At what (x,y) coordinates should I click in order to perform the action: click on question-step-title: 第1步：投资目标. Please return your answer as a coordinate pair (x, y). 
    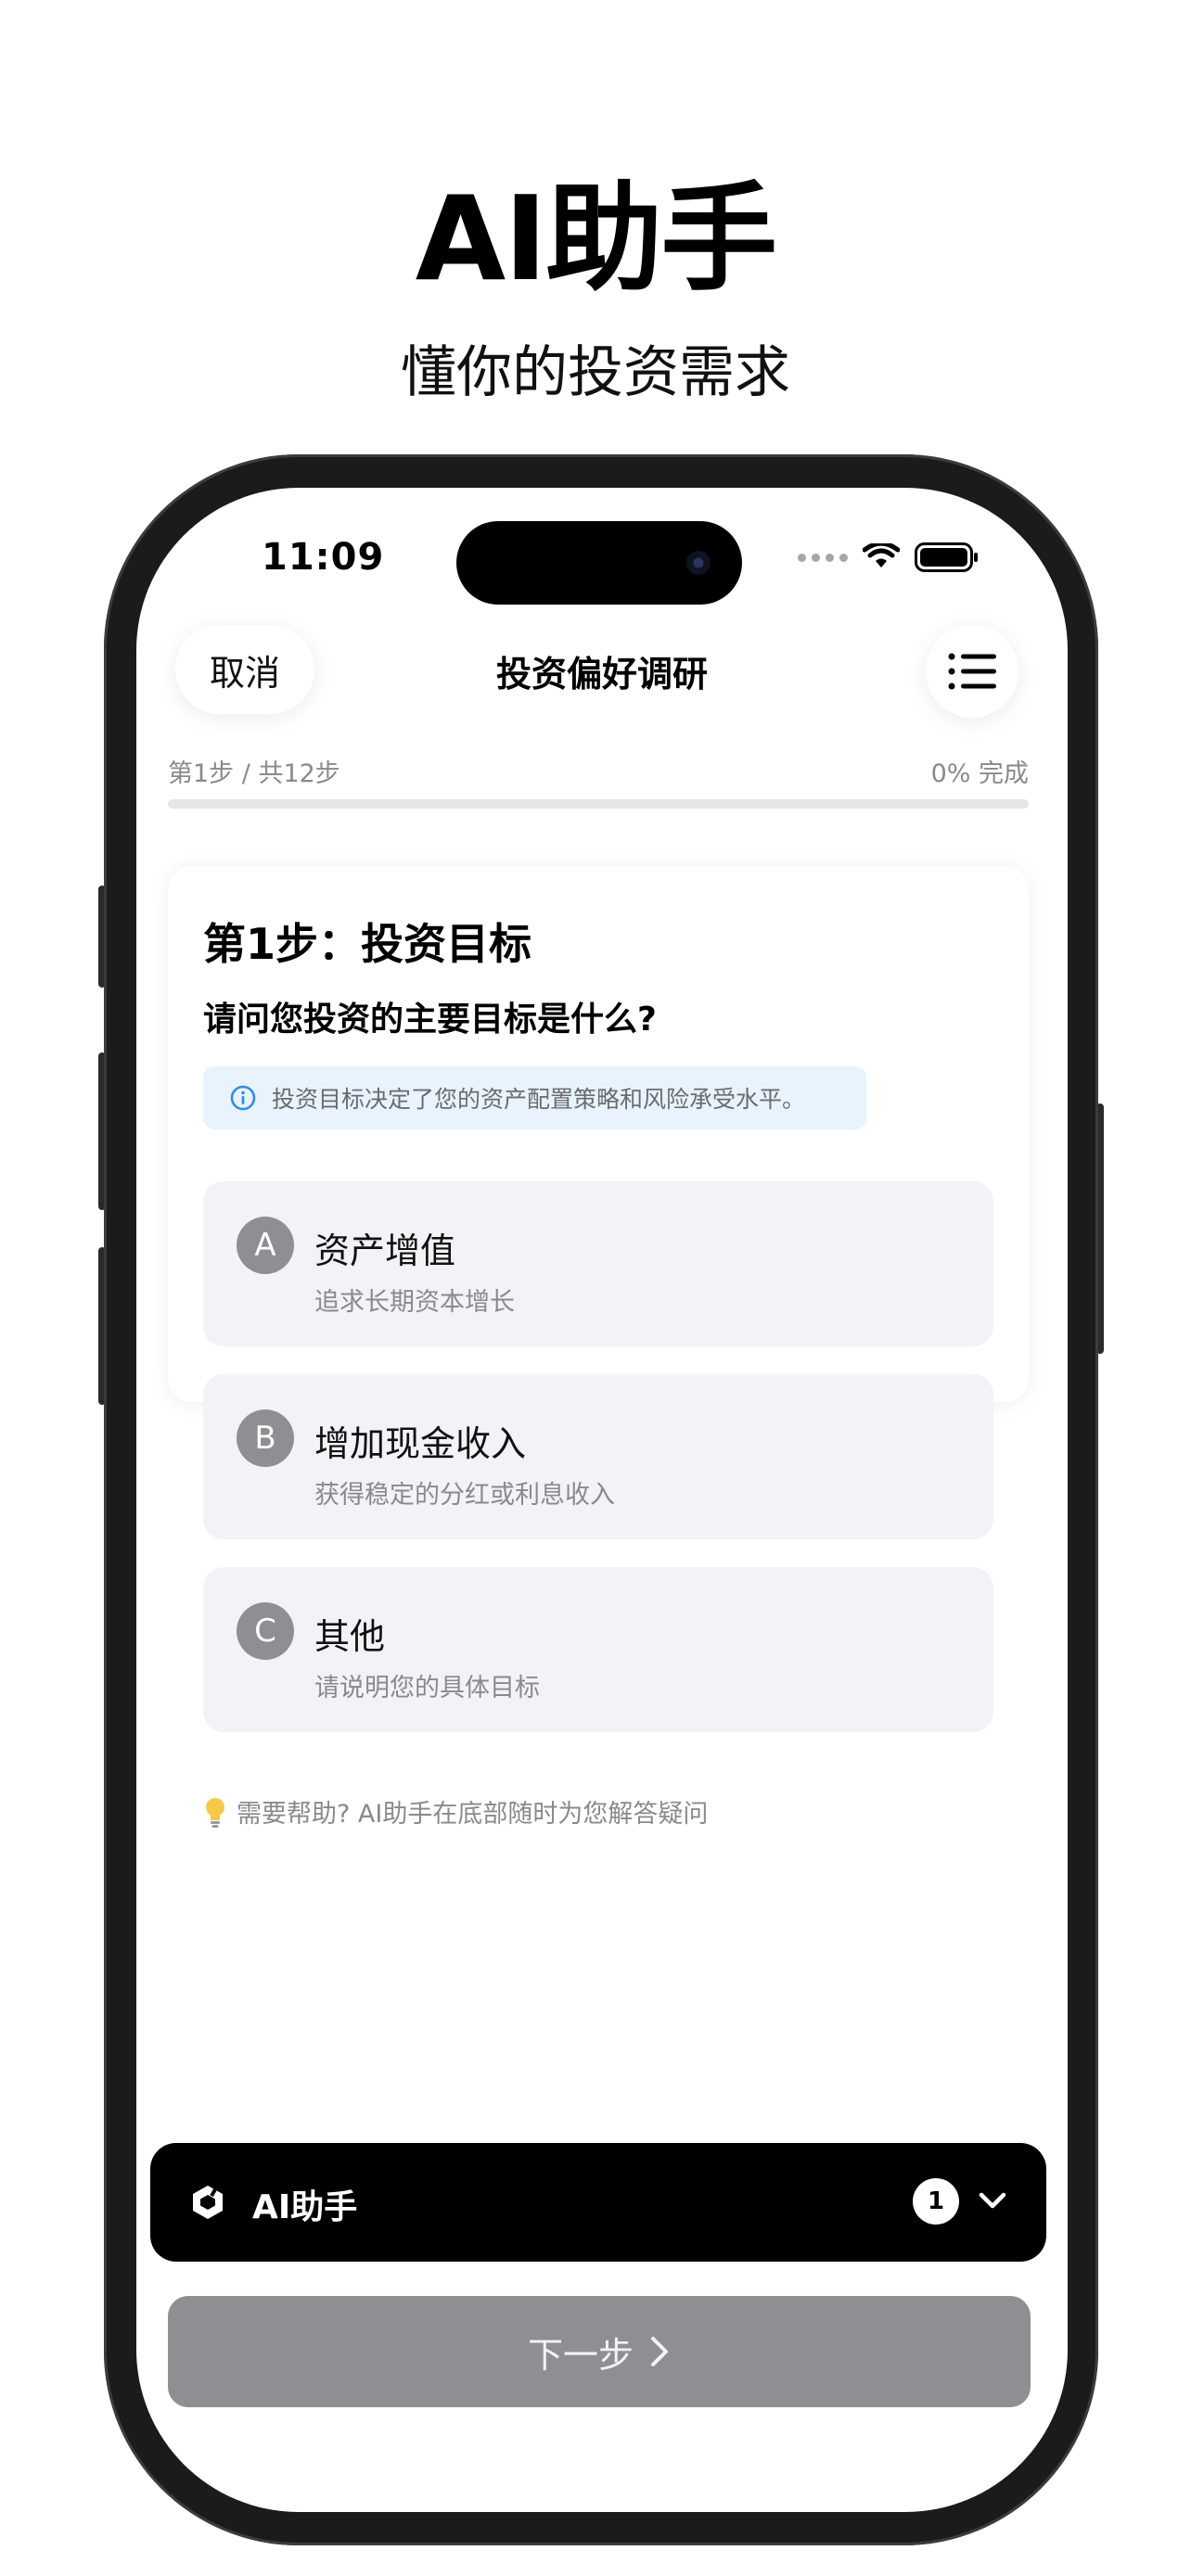
    Looking at the image, I should click on (367, 944).